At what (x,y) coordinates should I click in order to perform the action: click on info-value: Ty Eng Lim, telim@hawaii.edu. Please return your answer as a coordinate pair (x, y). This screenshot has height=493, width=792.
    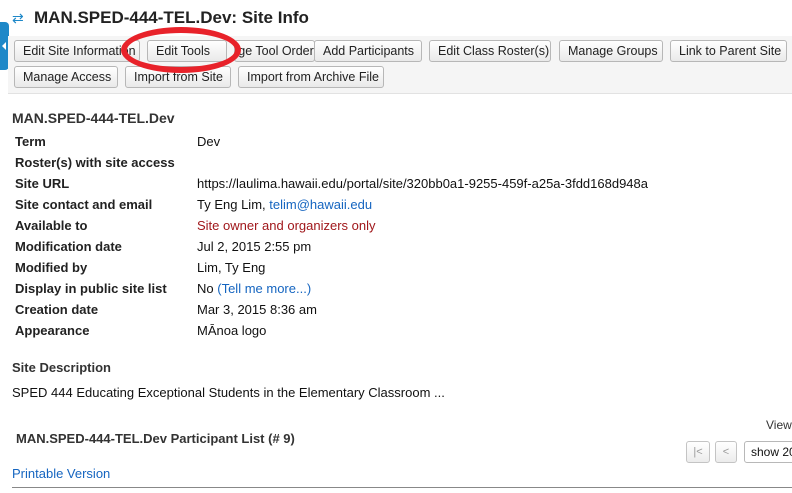
    Looking at the image, I should click on (284, 205).